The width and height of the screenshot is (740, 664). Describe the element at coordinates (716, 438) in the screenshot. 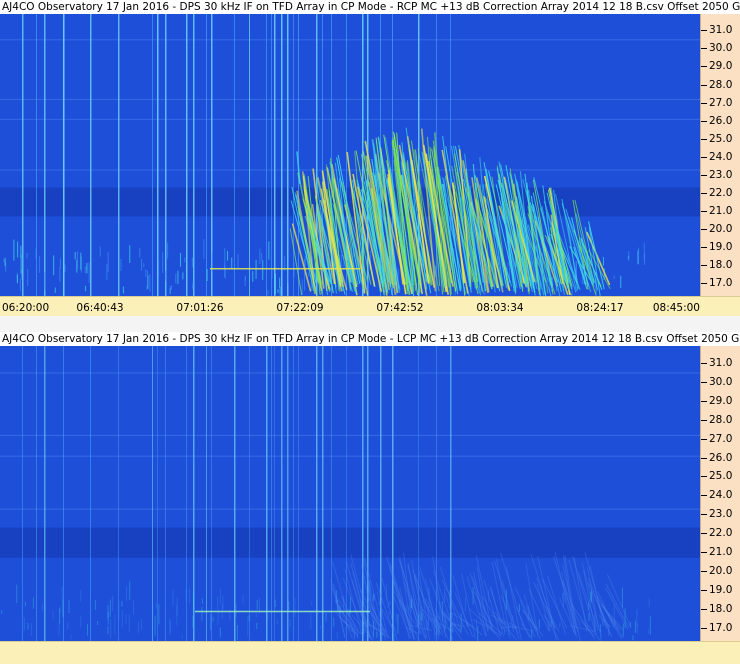

I see `lcp-freq-tick: 27.0` at that location.